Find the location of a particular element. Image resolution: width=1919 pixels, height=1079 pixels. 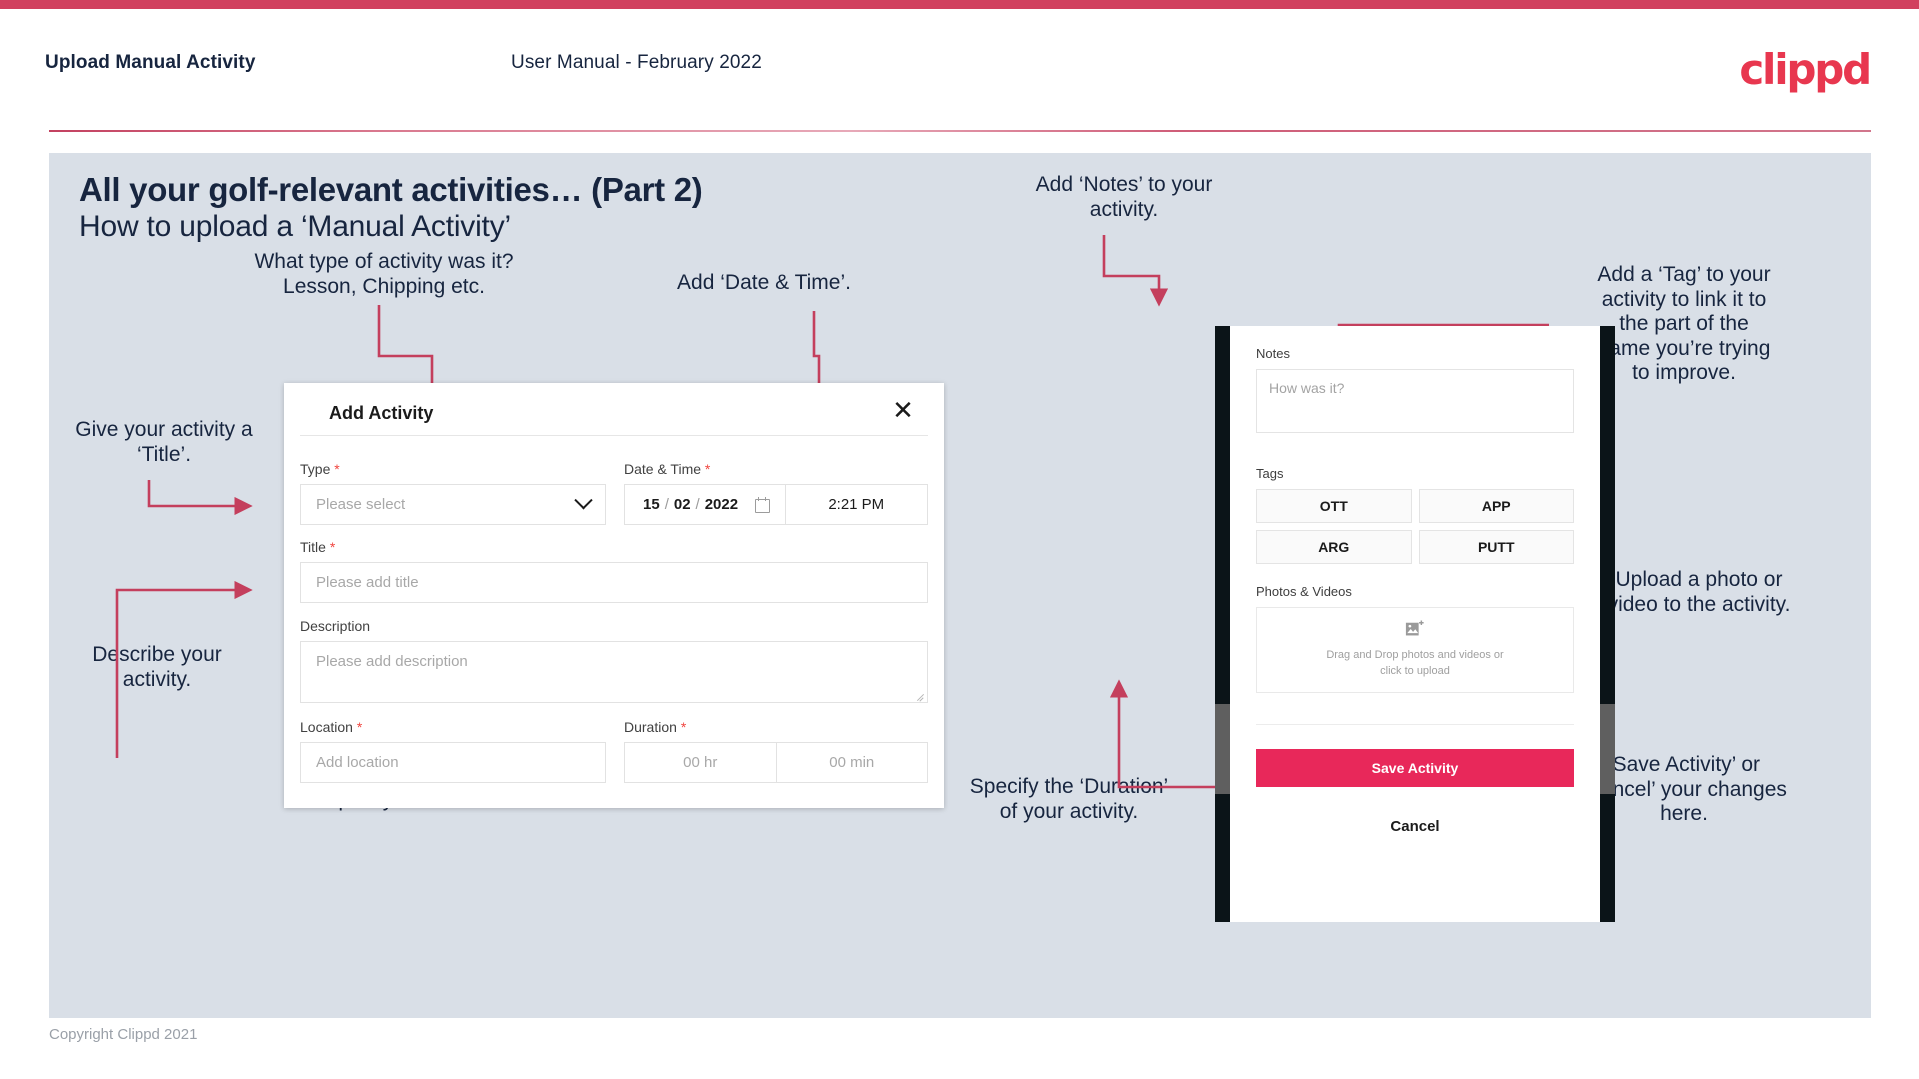

field-duration-label: Duration * is located at coordinates (655, 727).